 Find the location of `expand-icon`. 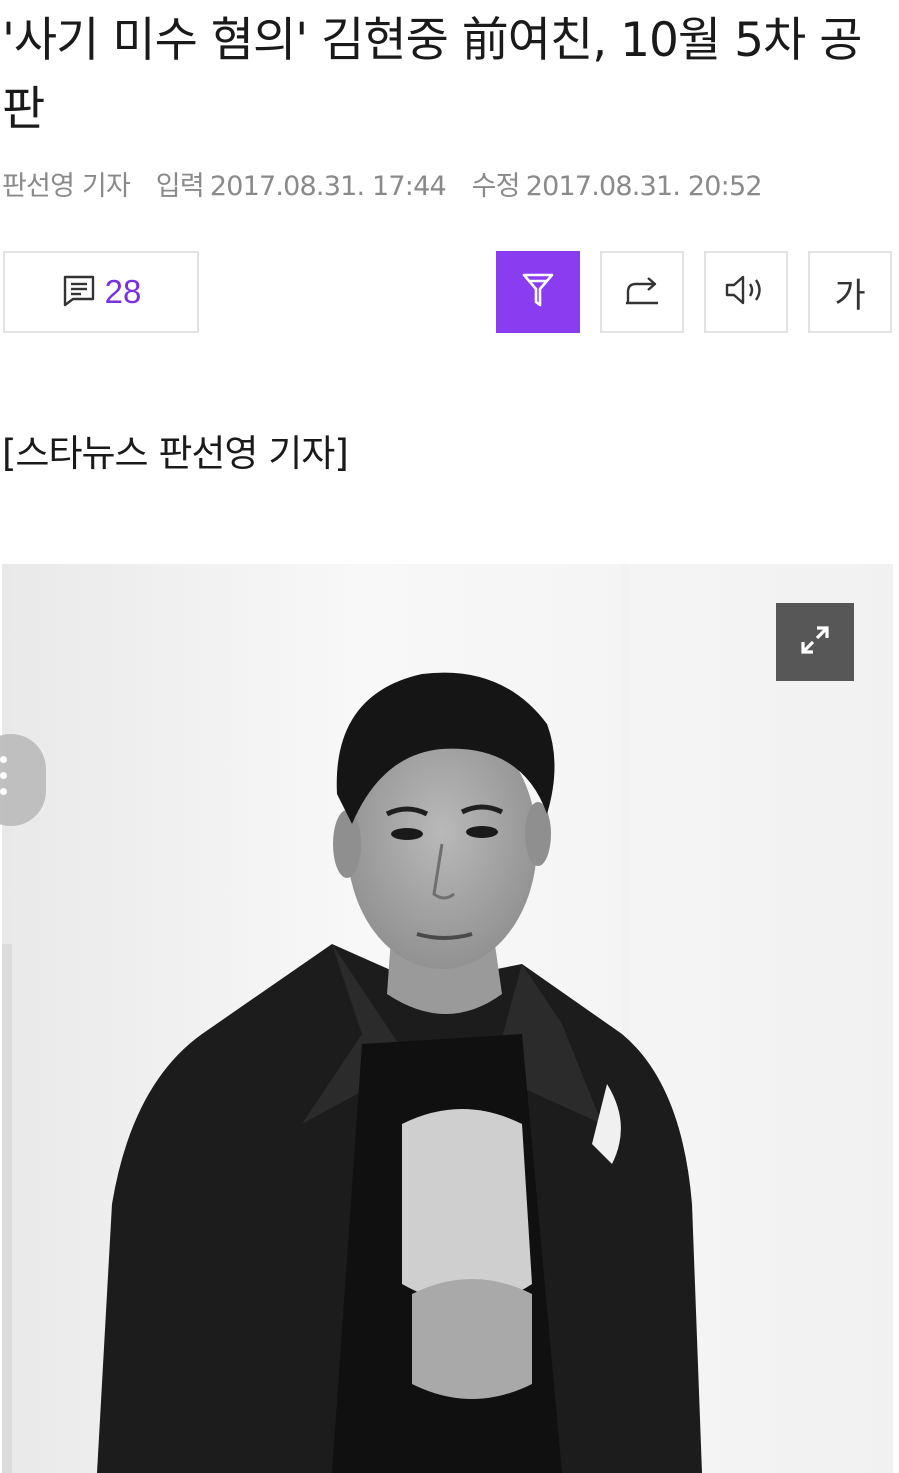

expand-icon is located at coordinates (815, 642).